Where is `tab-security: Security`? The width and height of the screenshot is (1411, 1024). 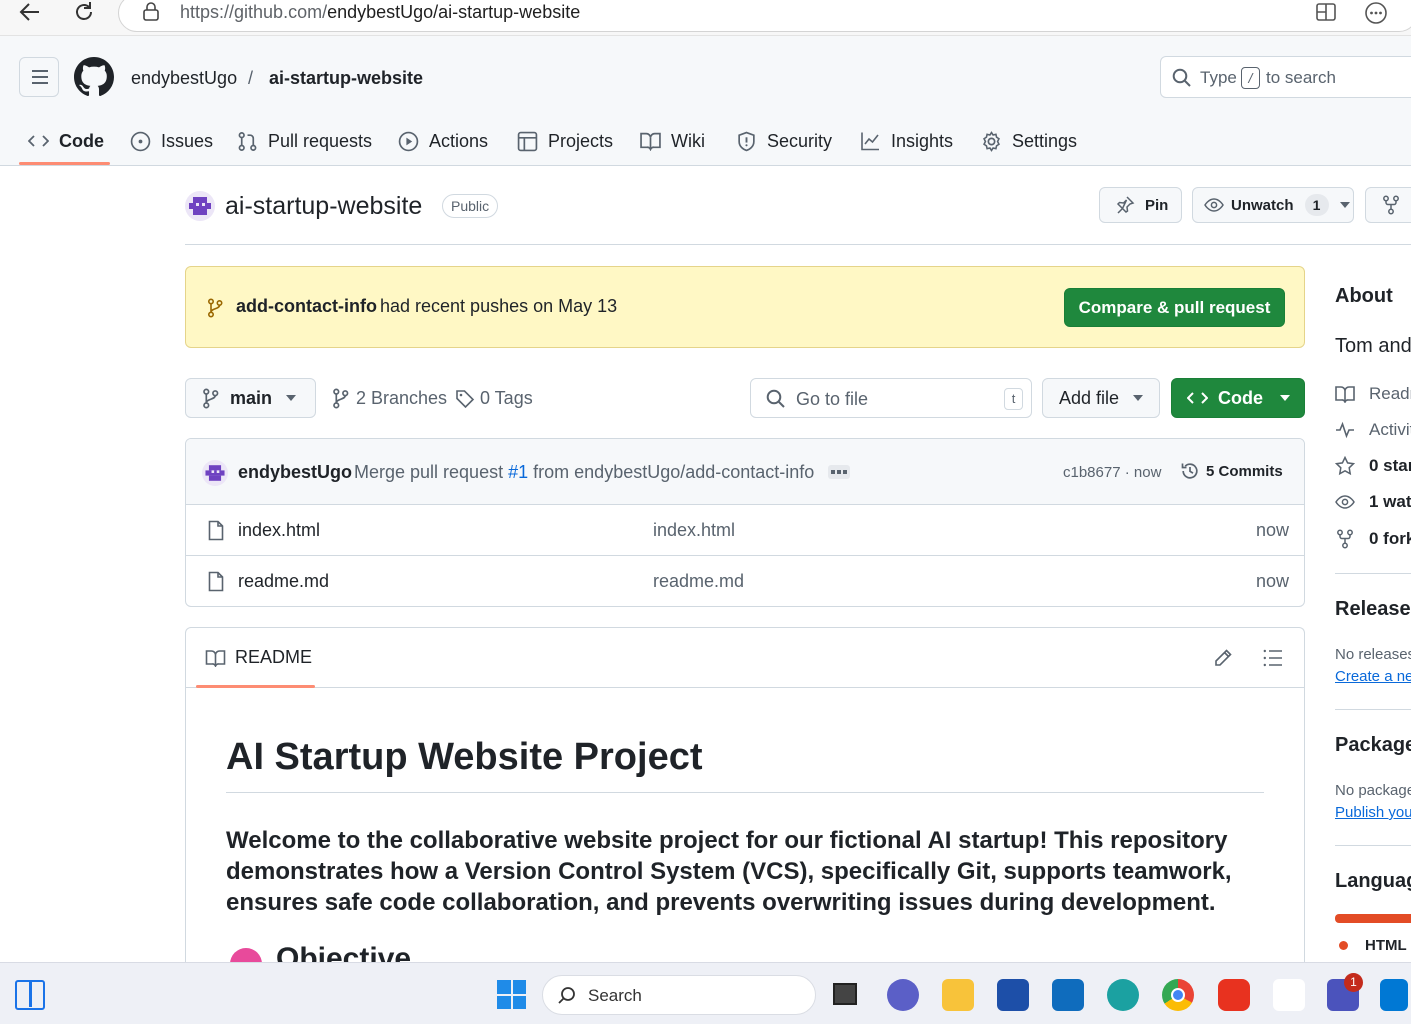
tab-security: Security is located at coordinates (784, 141).